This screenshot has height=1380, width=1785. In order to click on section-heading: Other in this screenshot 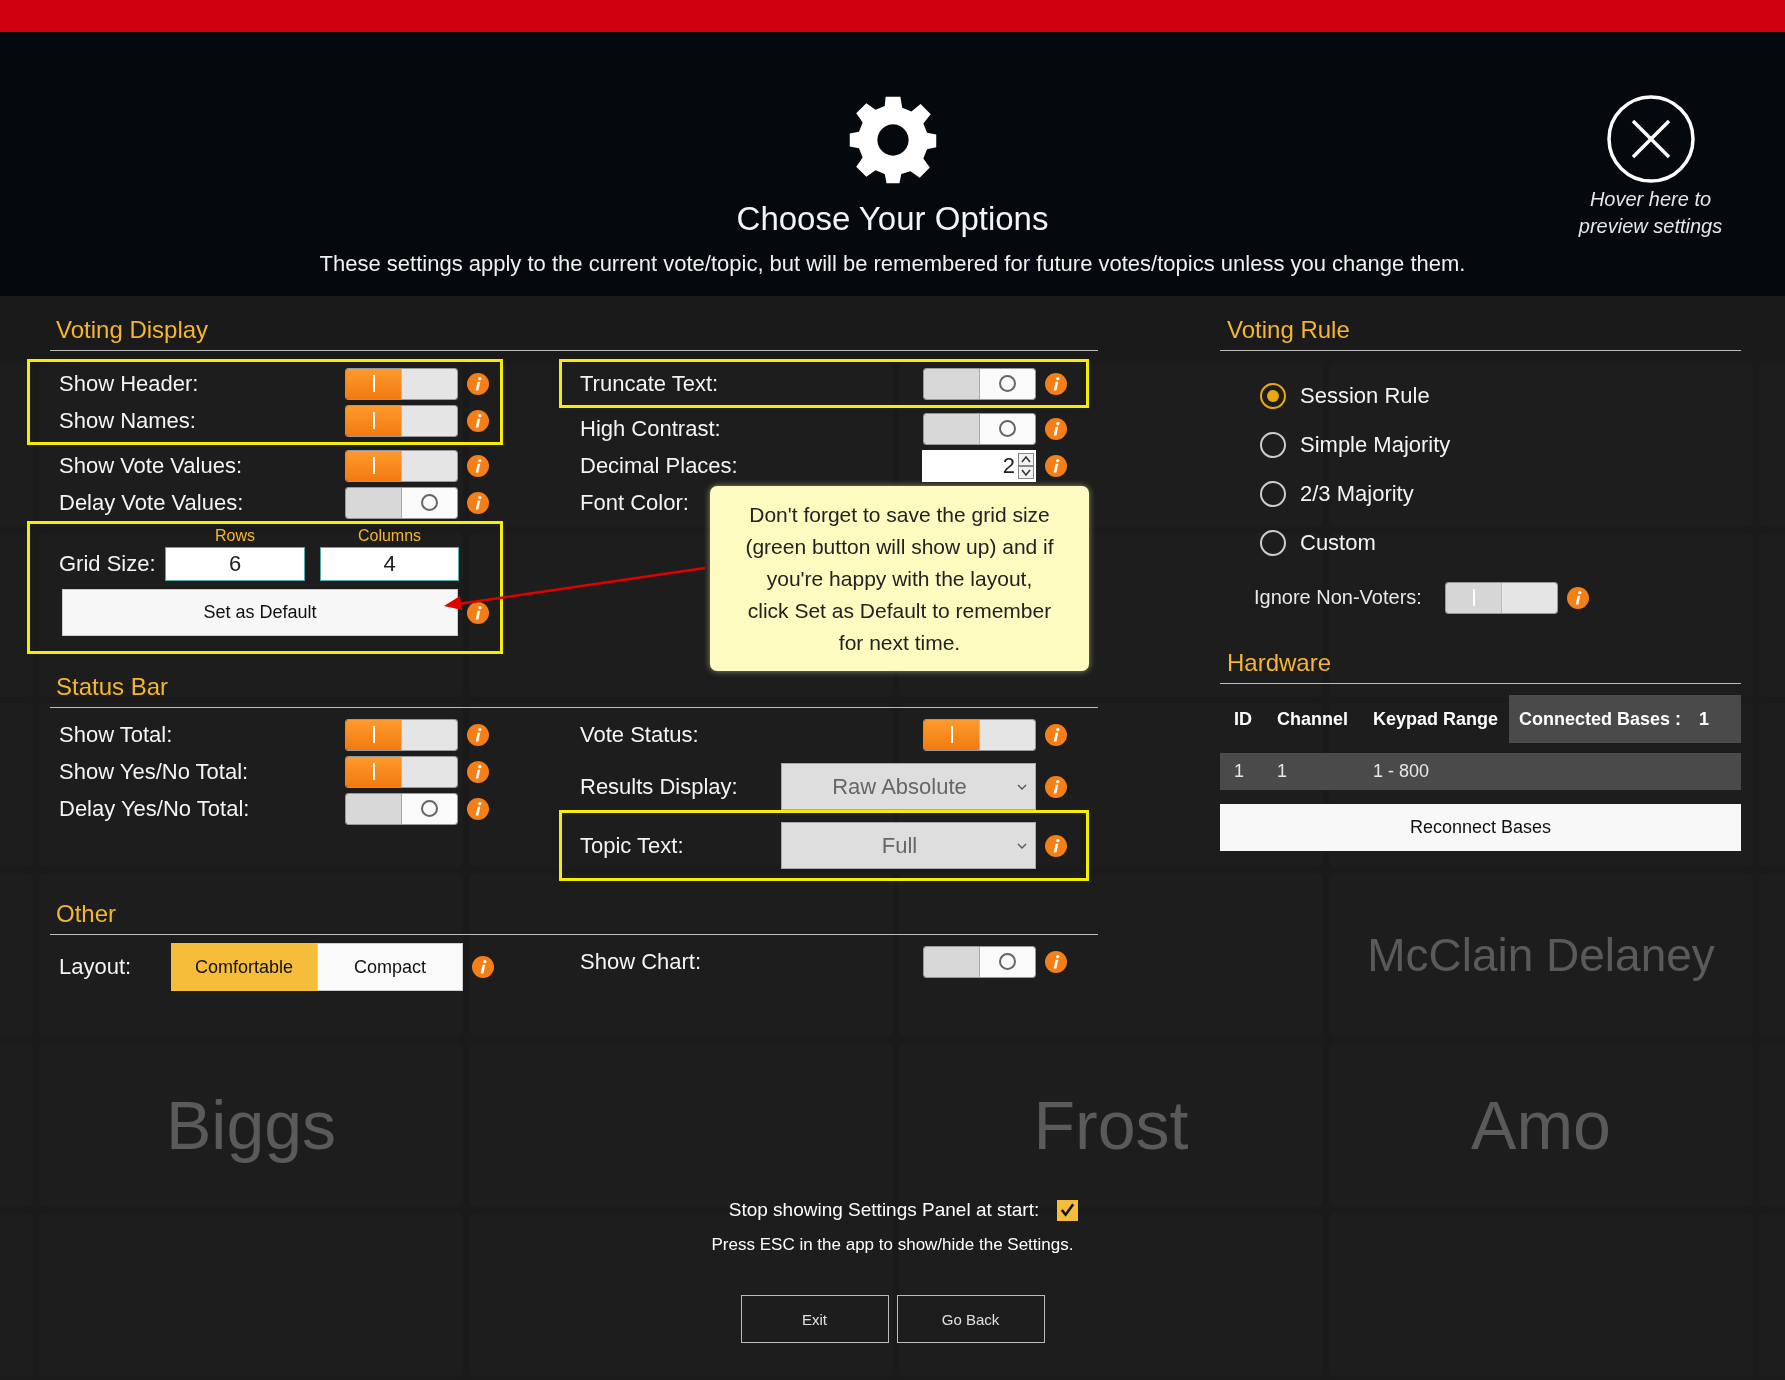, I will do `click(86, 914)`.